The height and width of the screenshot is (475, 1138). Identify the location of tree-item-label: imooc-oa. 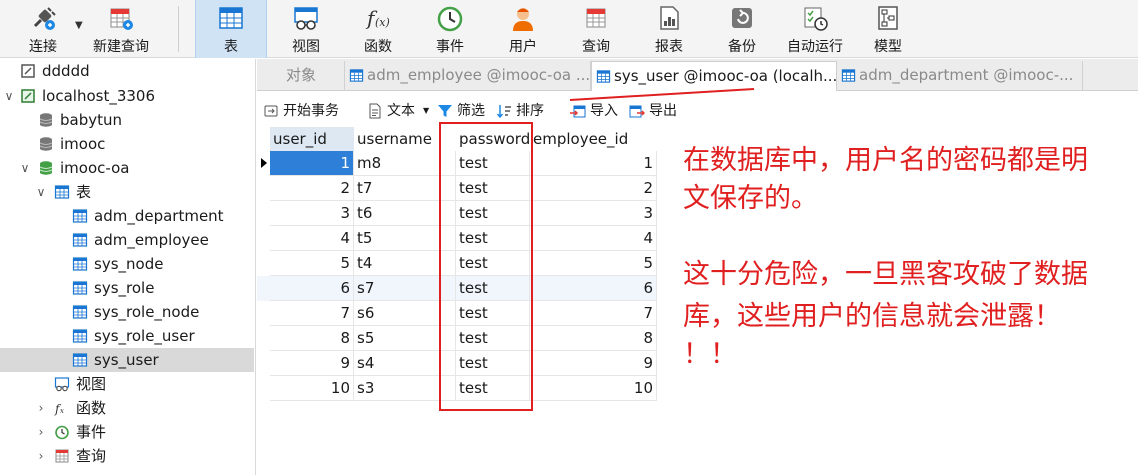
(95, 168).